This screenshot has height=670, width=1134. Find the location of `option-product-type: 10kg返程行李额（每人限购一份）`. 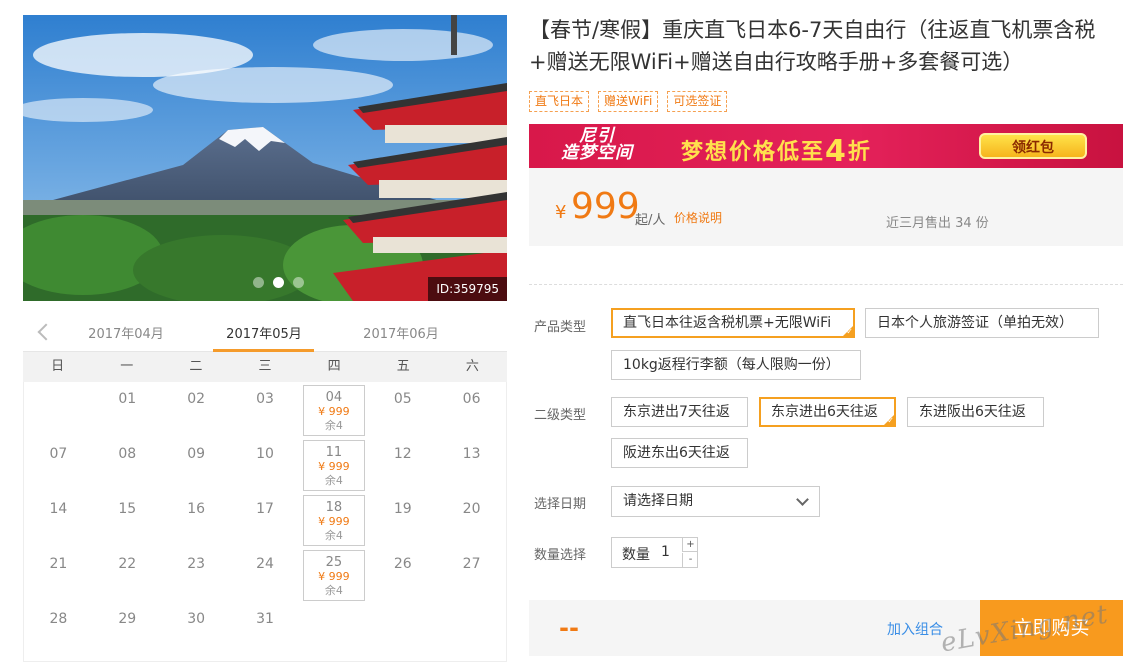

option-product-type: 10kg返程行李额（每人限购一份） is located at coordinates (736, 365).